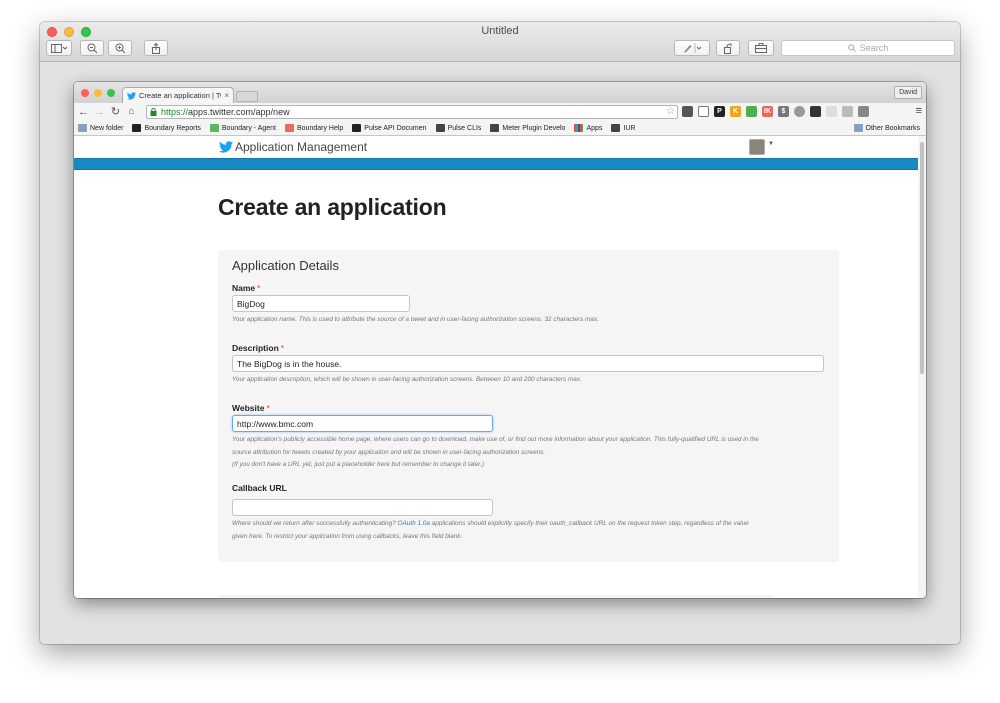 Image resolution: width=1000 pixels, height=703 pixels. I want to click on hamburger-menu-icon: ≡, so click(919, 111).